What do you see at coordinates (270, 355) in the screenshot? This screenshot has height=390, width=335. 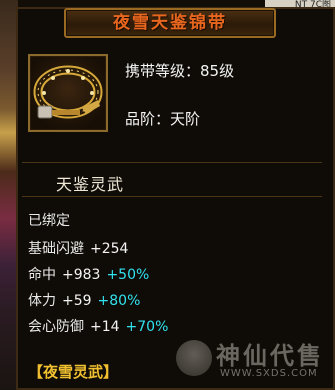 I see `watermark-title: 神仙代售` at bounding box center [270, 355].